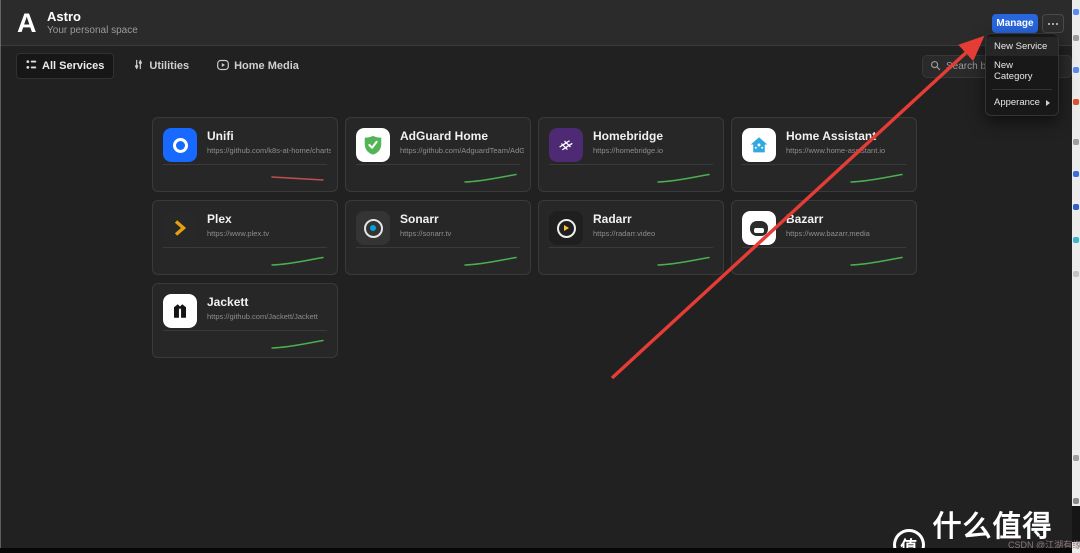 The width and height of the screenshot is (1080, 553). I want to click on right-edge-window-sliver, so click(1076, 276).